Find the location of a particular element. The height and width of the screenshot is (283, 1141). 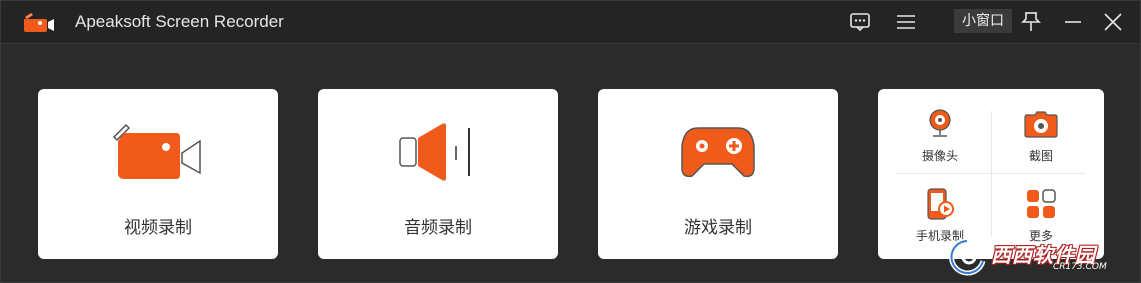

video-record-card: 视频录制 is located at coordinates (158, 174).